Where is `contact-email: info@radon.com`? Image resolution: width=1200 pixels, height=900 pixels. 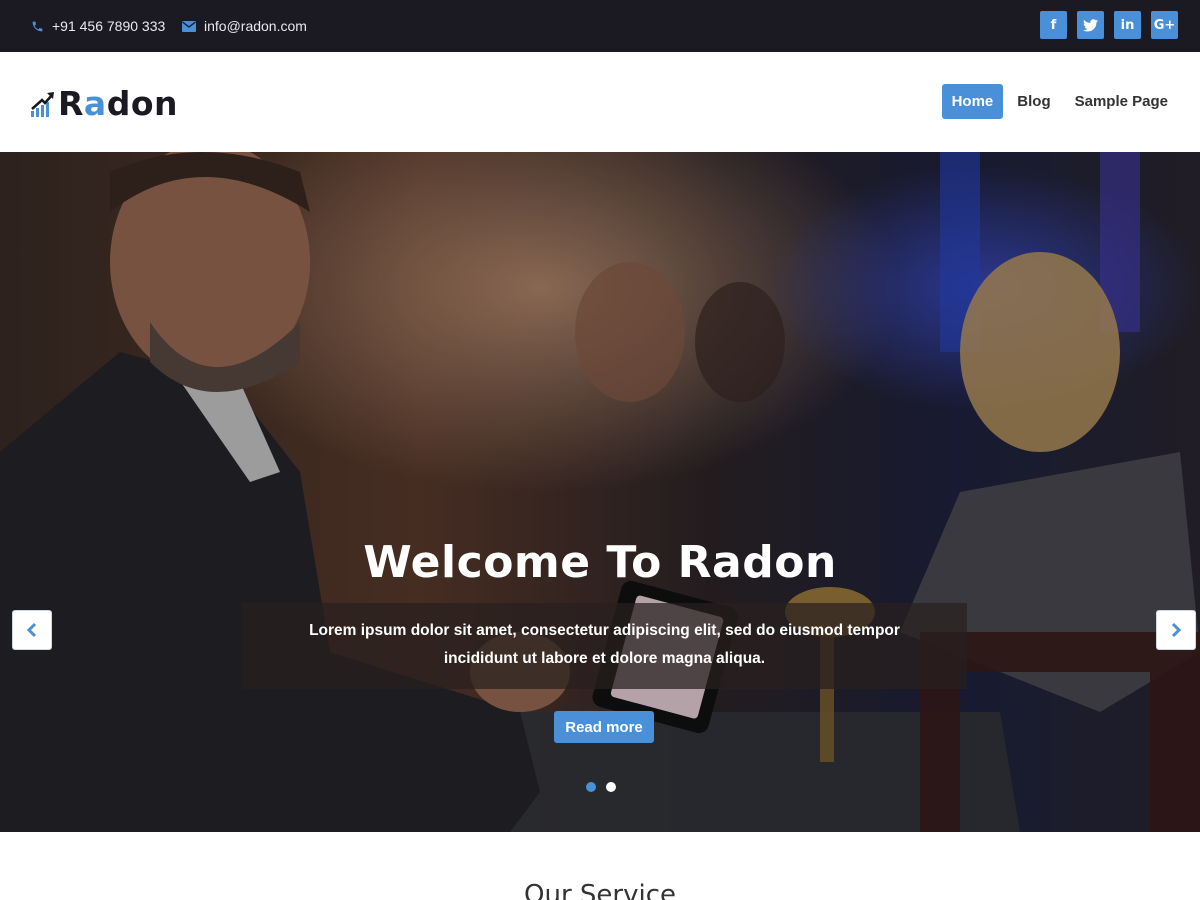 contact-email: info@radon.com is located at coordinates (244, 26).